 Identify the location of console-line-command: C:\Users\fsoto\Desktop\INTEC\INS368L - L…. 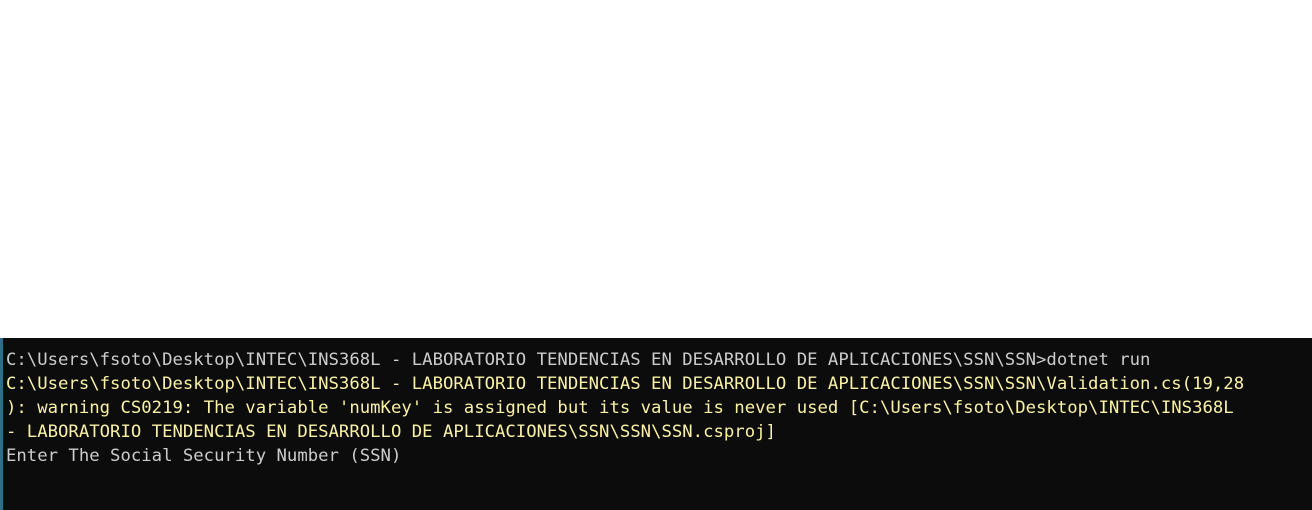
(578, 360).